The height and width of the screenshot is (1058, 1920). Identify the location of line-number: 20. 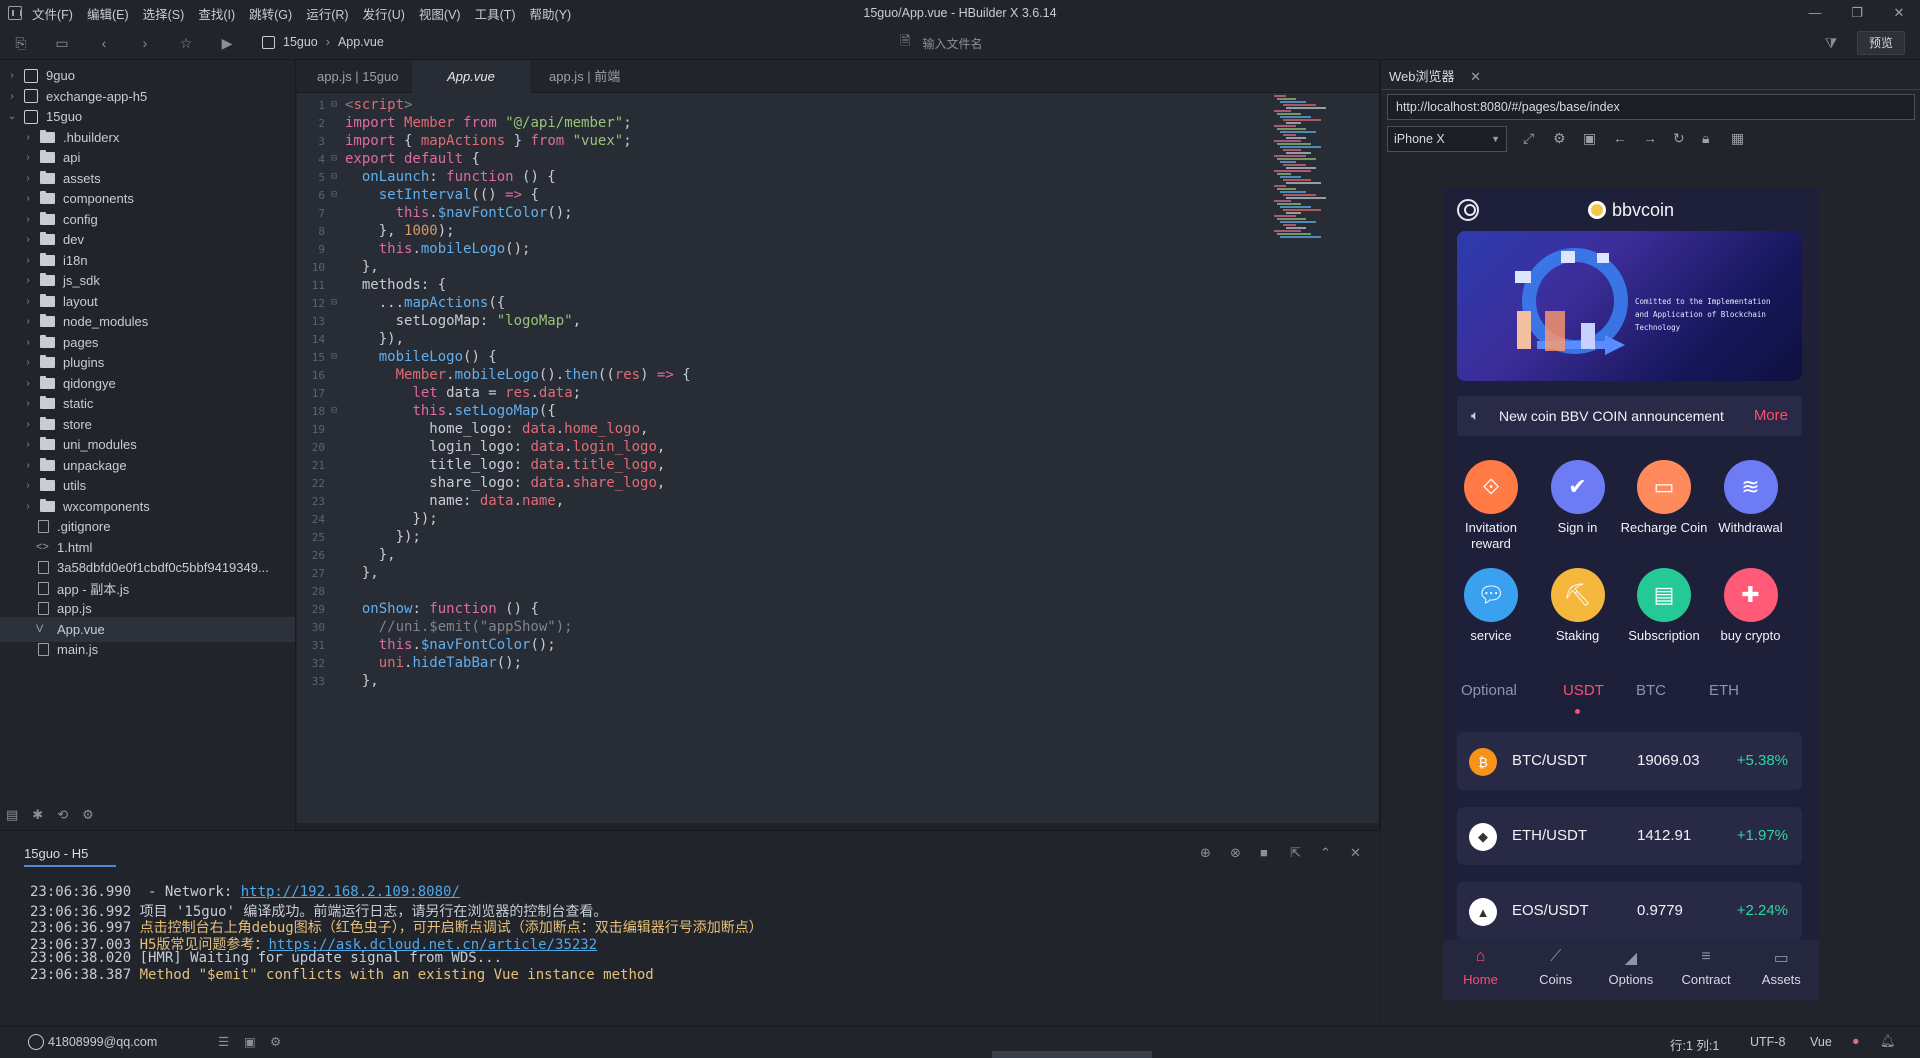
(311, 447).